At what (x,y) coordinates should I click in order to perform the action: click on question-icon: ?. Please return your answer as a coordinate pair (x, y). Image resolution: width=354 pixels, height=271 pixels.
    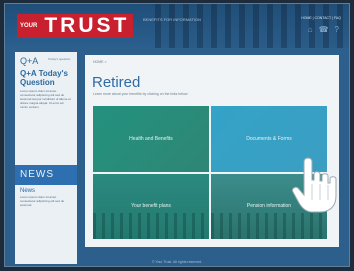
    Looking at the image, I should click on (337, 29).